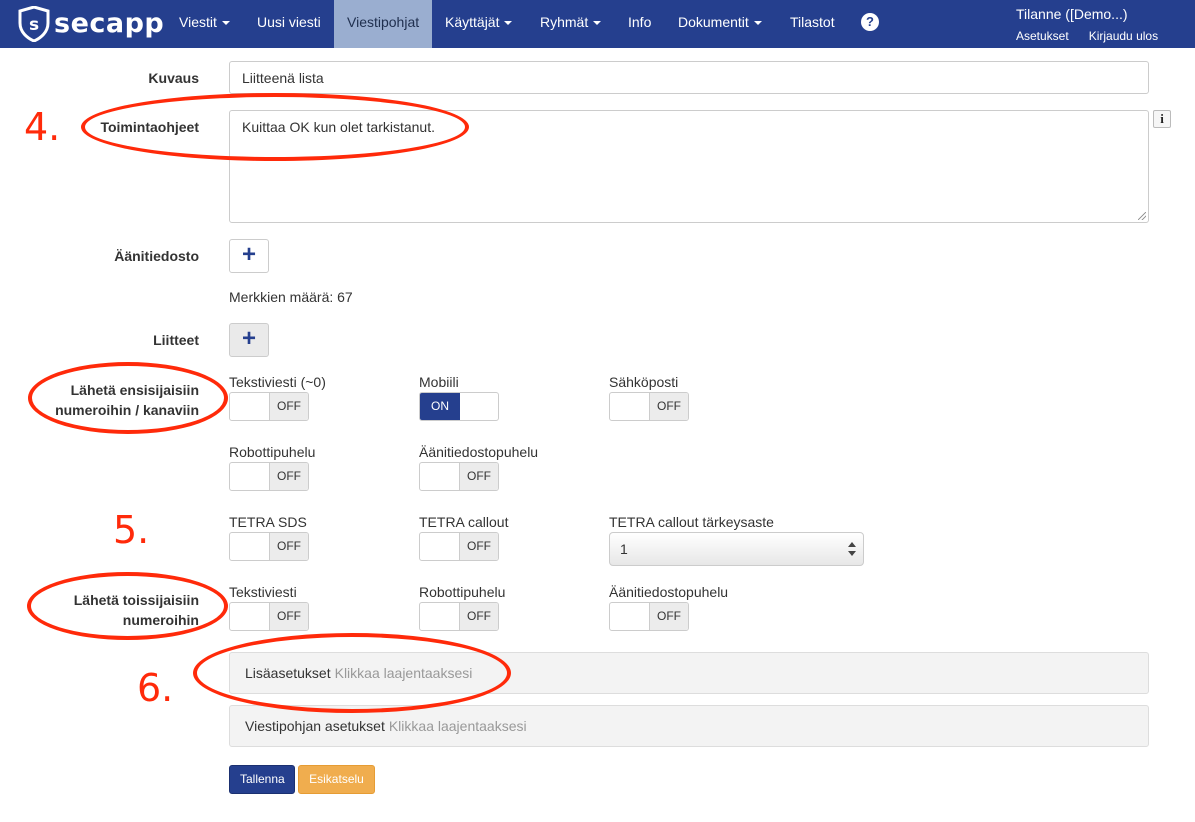 The height and width of the screenshot is (822, 1195). I want to click on annotation-ellipse-primary, so click(128, 398).